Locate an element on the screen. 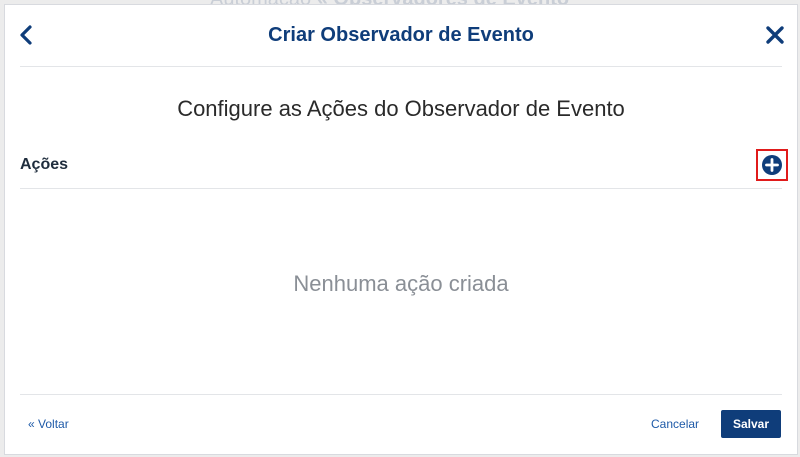 This screenshot has width=800, height=457. close-icon is located at coordinates (775, 35).